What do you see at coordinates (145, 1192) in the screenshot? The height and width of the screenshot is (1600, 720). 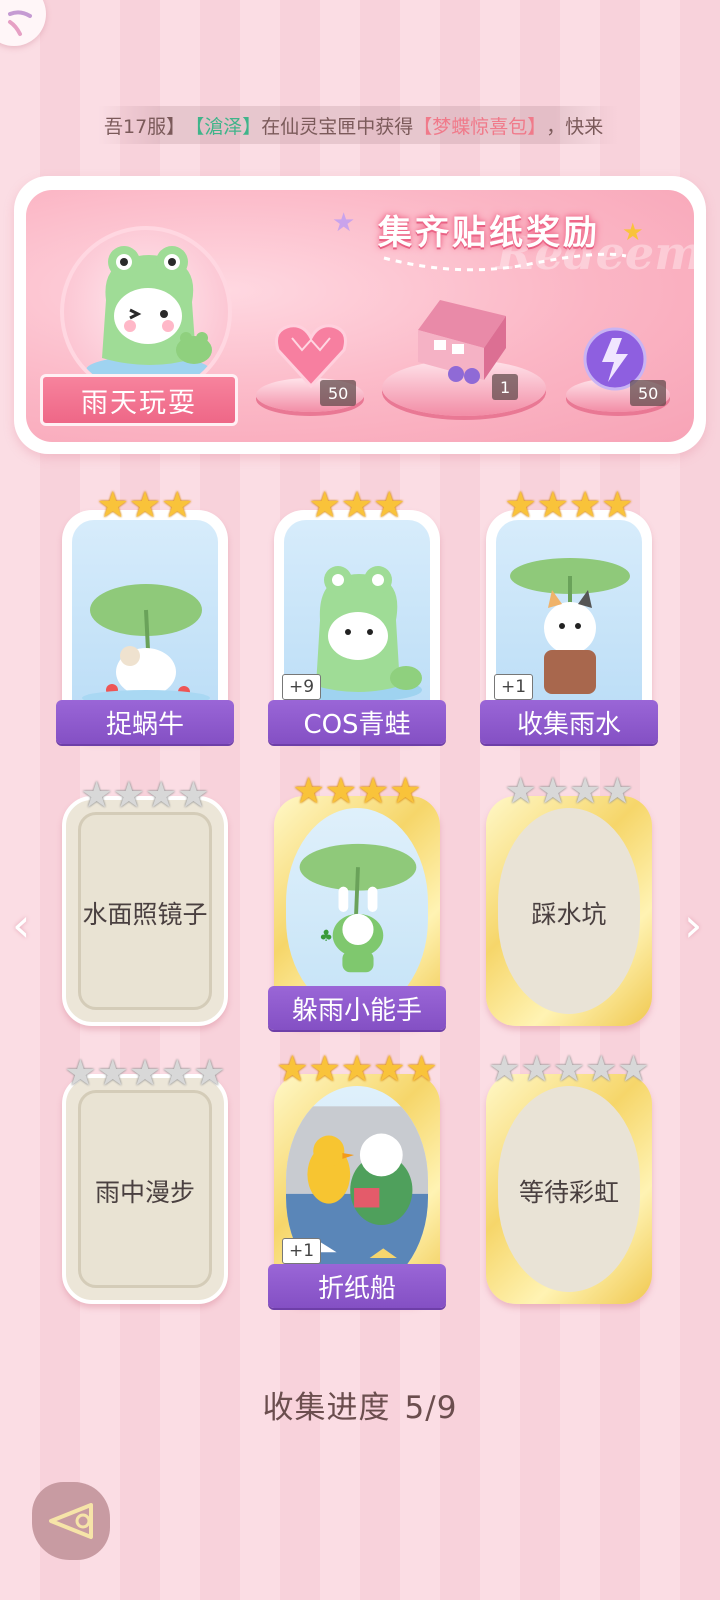 I see `sticker-name: 雨中漫步` at bounding box center [145, 1192].